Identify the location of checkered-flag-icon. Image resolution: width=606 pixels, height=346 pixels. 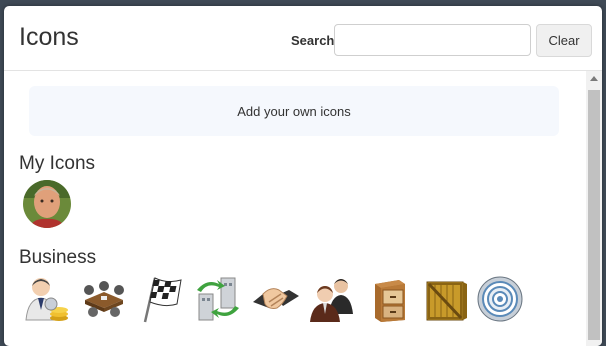
(162, 299).